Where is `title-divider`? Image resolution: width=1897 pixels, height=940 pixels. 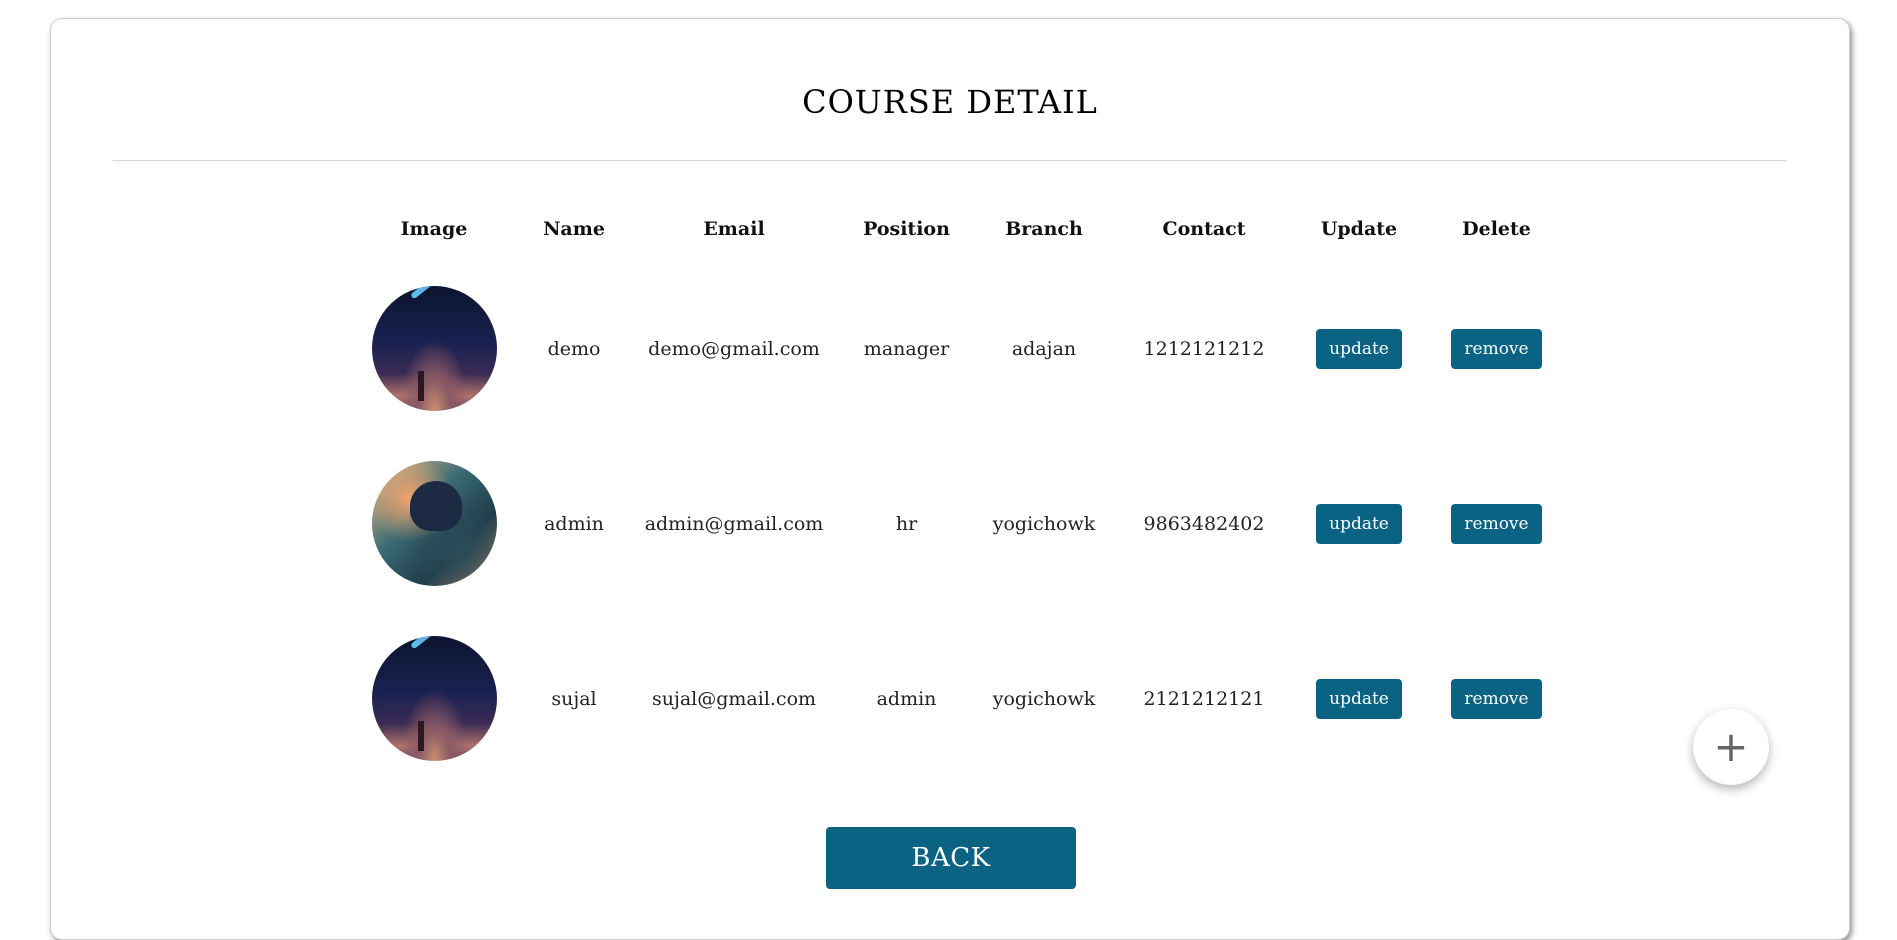
title-divider is located at coordinates (950, 160).